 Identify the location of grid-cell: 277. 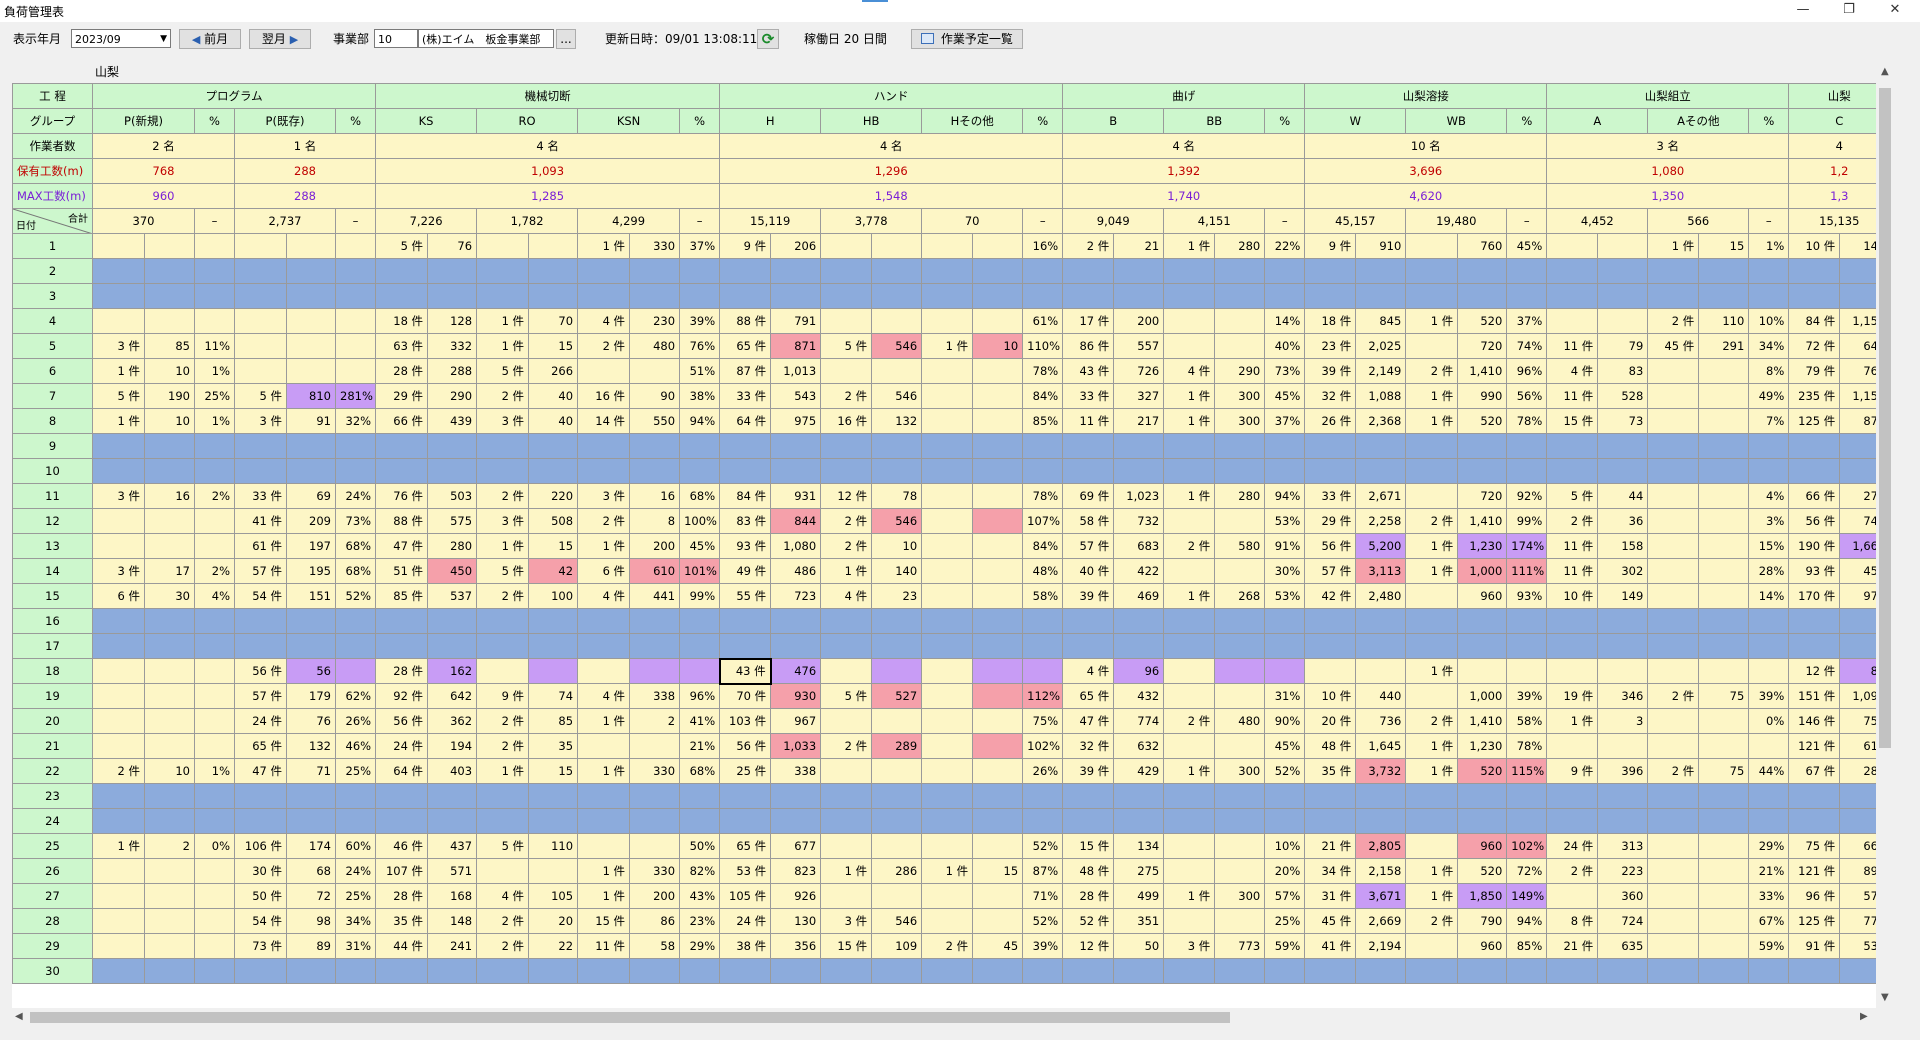
(1857, 496).